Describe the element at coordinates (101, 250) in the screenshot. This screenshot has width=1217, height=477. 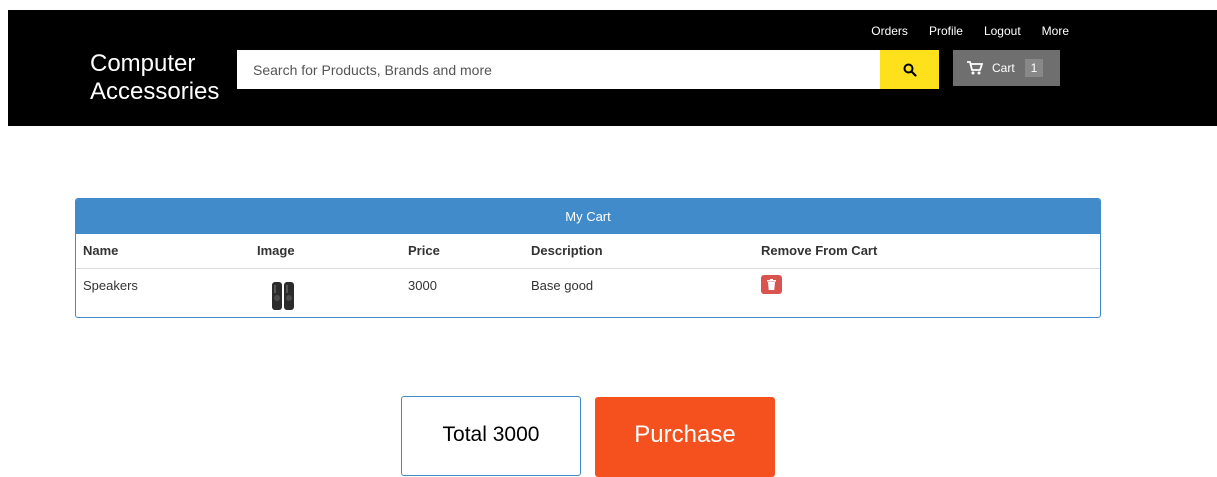
I see `column-header-name: Name` at that location.